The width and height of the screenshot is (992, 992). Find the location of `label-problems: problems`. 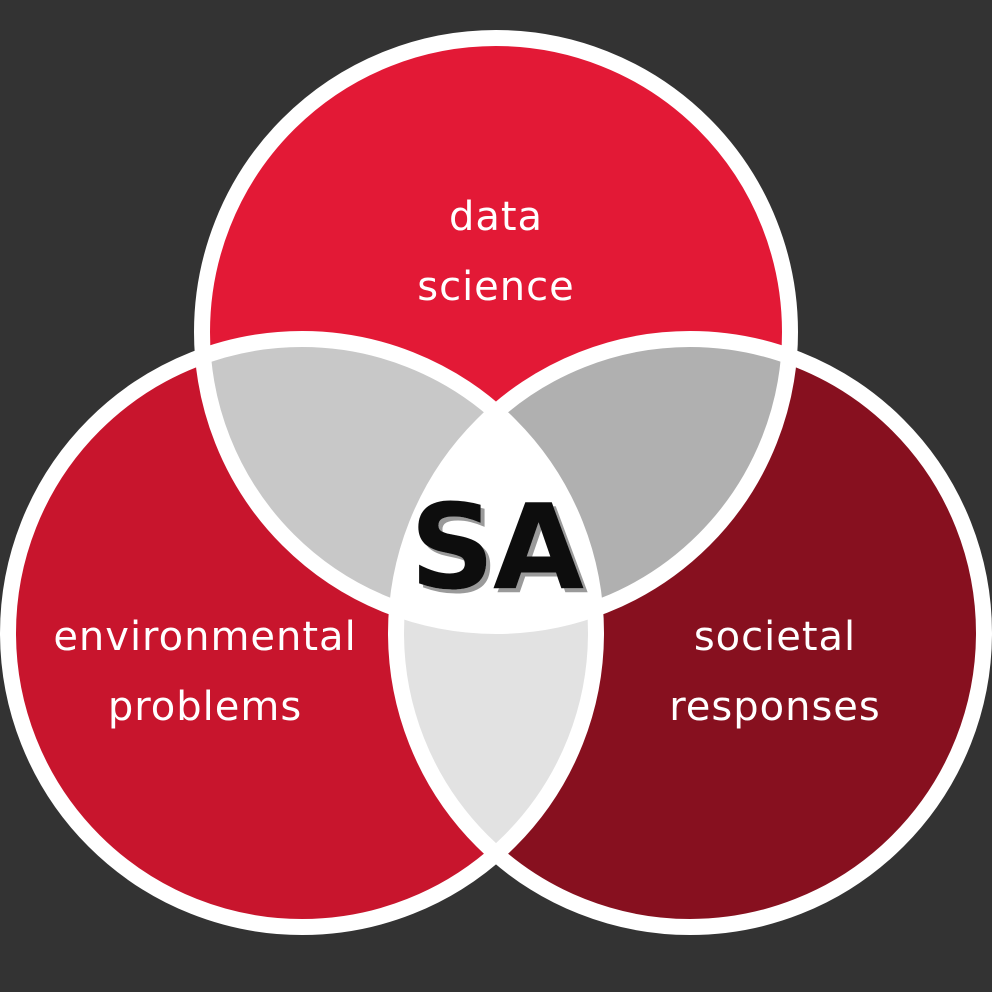

label-problems: problems is located at coordinates (205, 707).